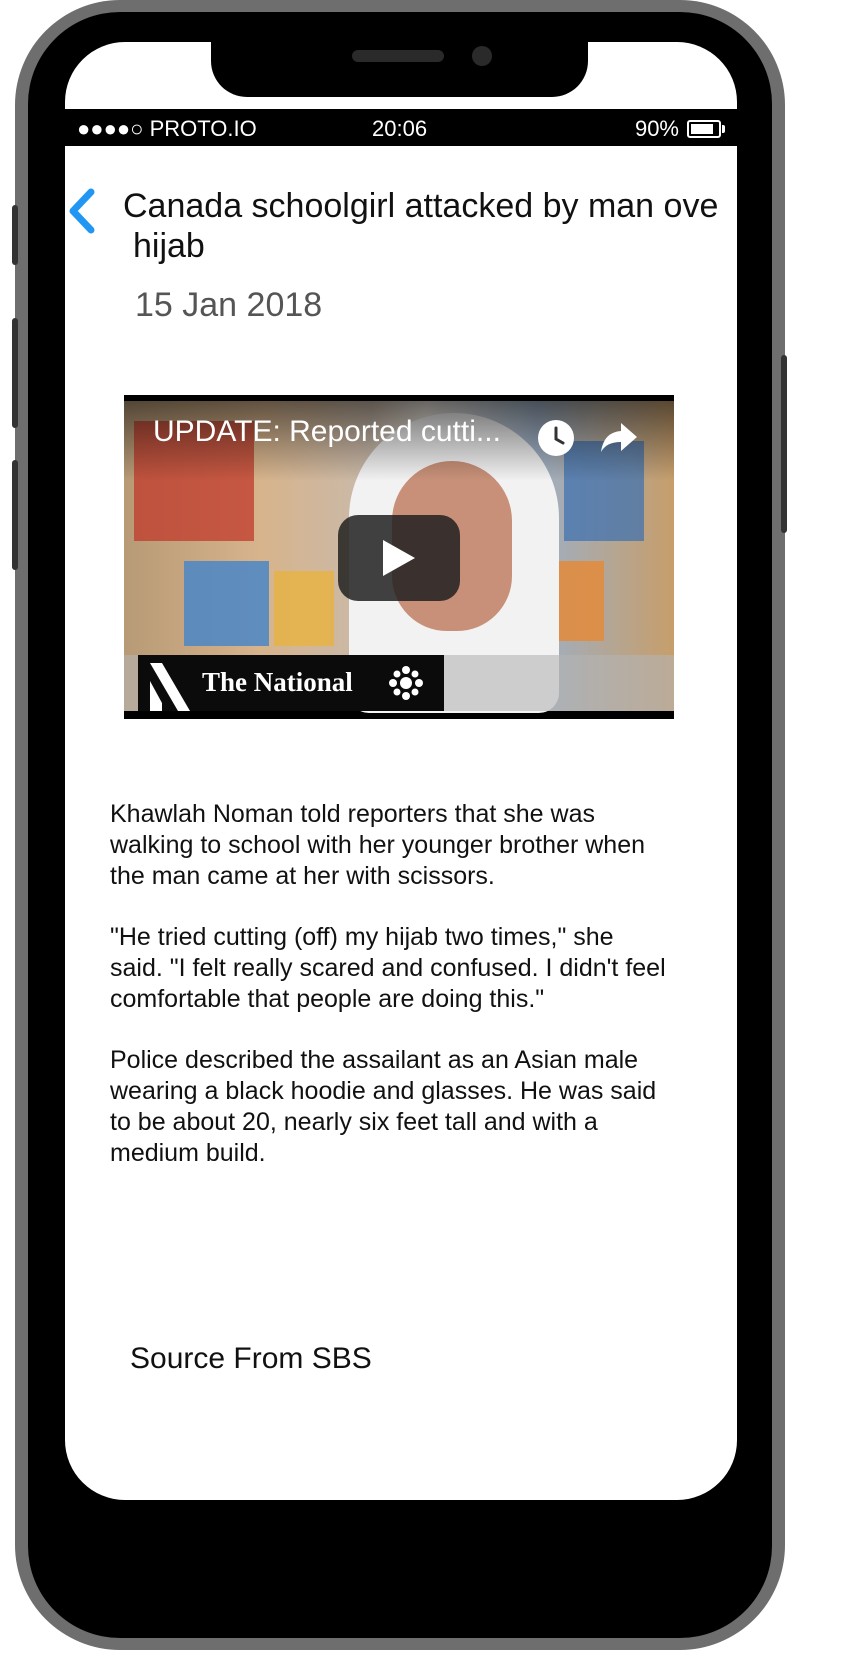  I want to click on mute-switch, so click(15, 235).